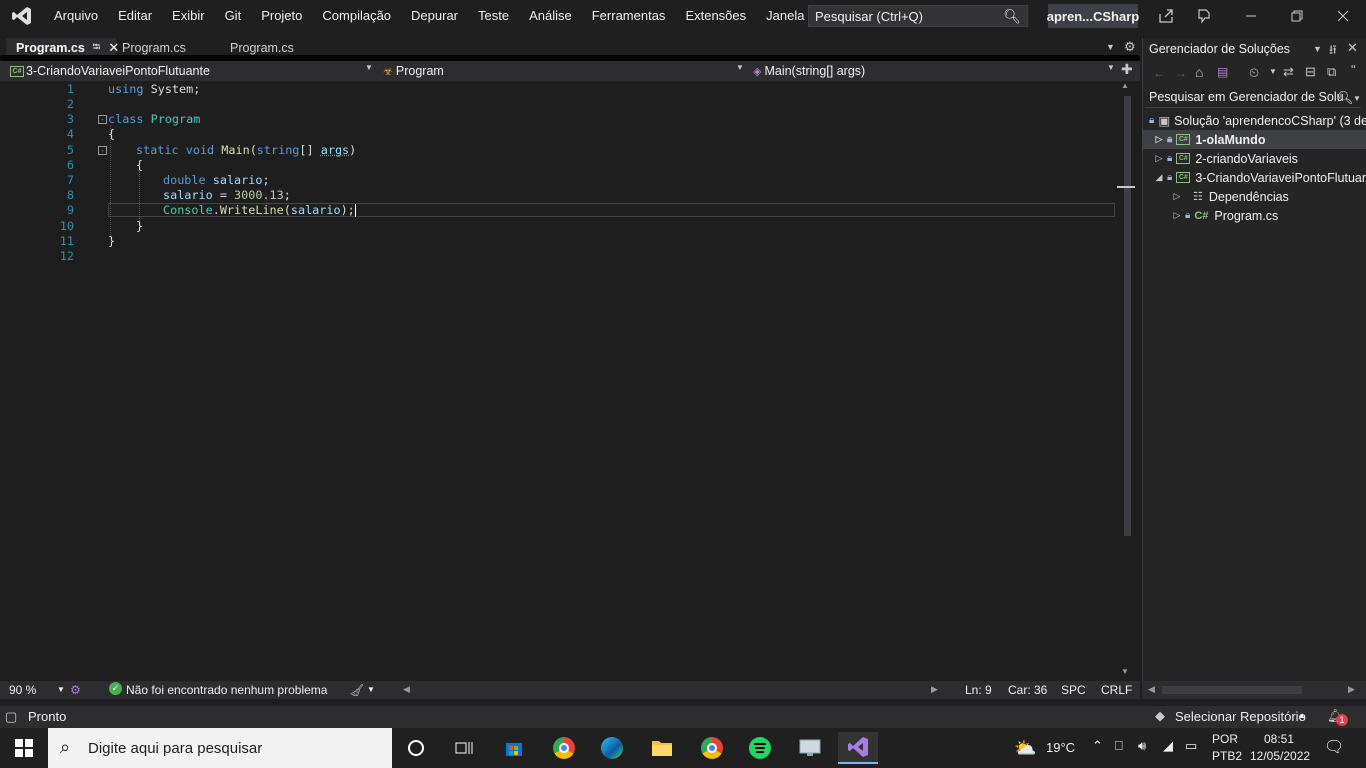  What do you see at coordinates (226, 690) in the screenshot?
I see `issues-status: Não foi encontrado nenhum problema` at bounding box center [226, 690].